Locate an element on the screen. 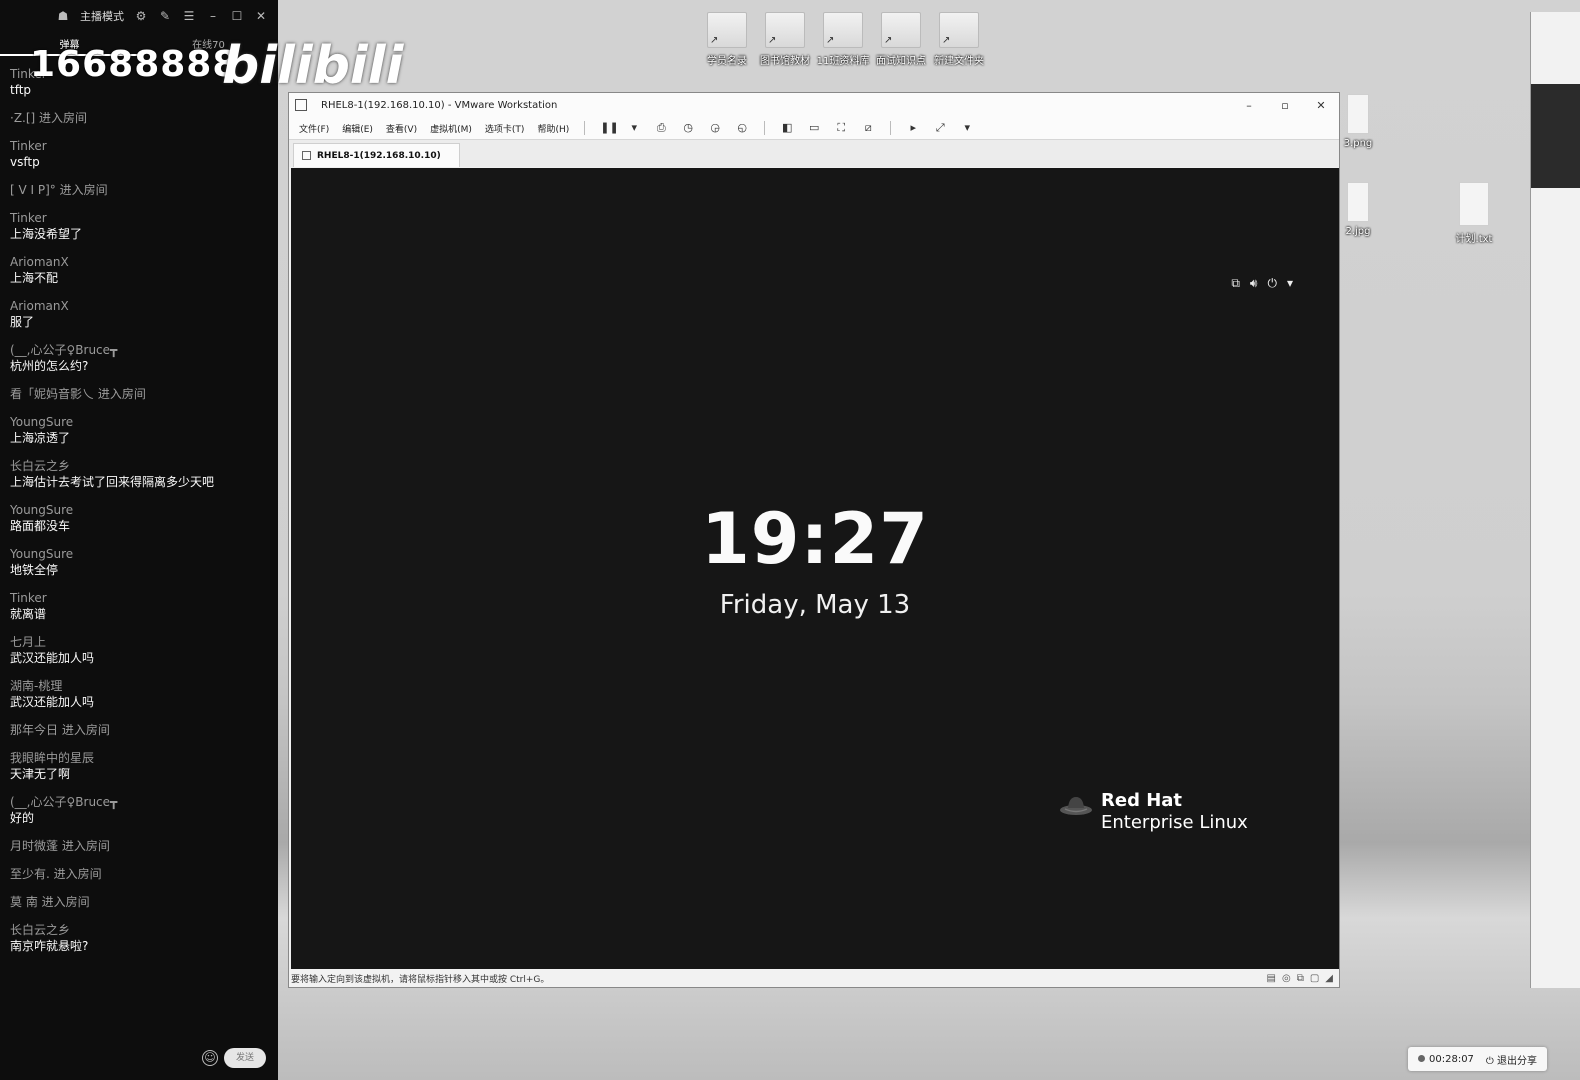  chat-tabs: 弹幕 在线70 is located at coordinates (139, 46).